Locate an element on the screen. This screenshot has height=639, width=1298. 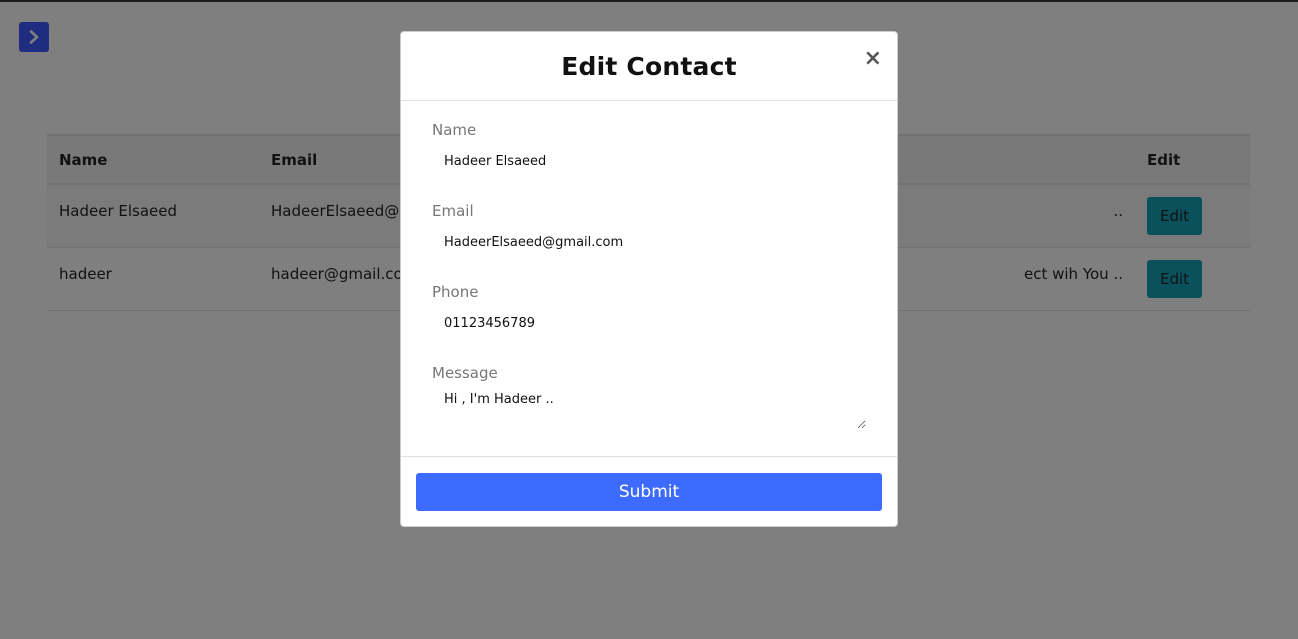
modal-header: Edit Contact × is located at coordinates (649, 66).